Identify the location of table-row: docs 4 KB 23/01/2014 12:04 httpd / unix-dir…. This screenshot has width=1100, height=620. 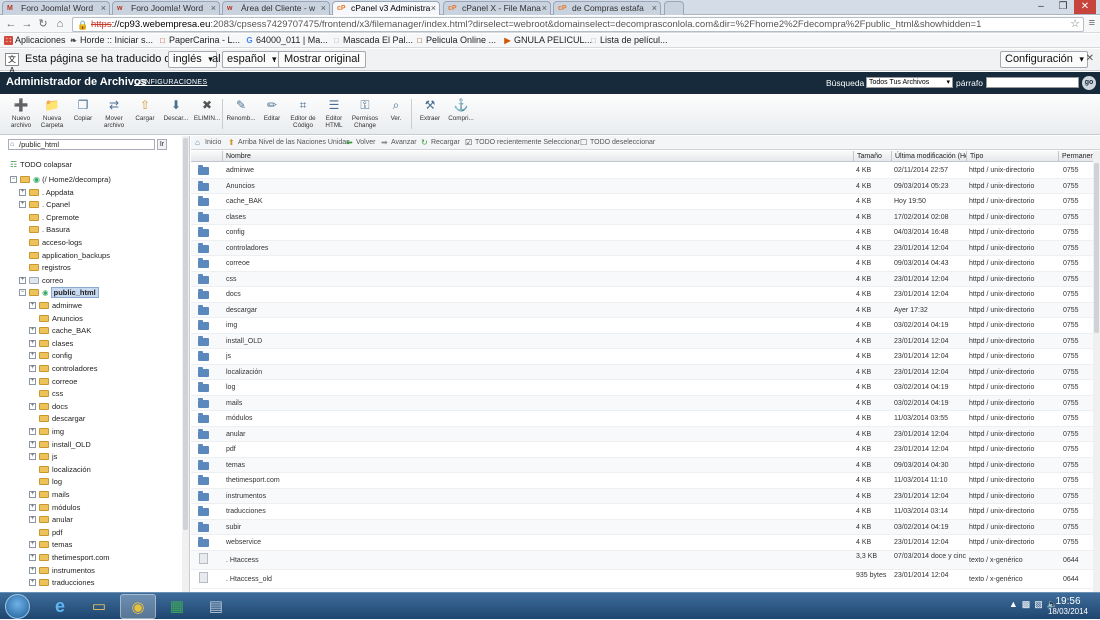
(642, 295).